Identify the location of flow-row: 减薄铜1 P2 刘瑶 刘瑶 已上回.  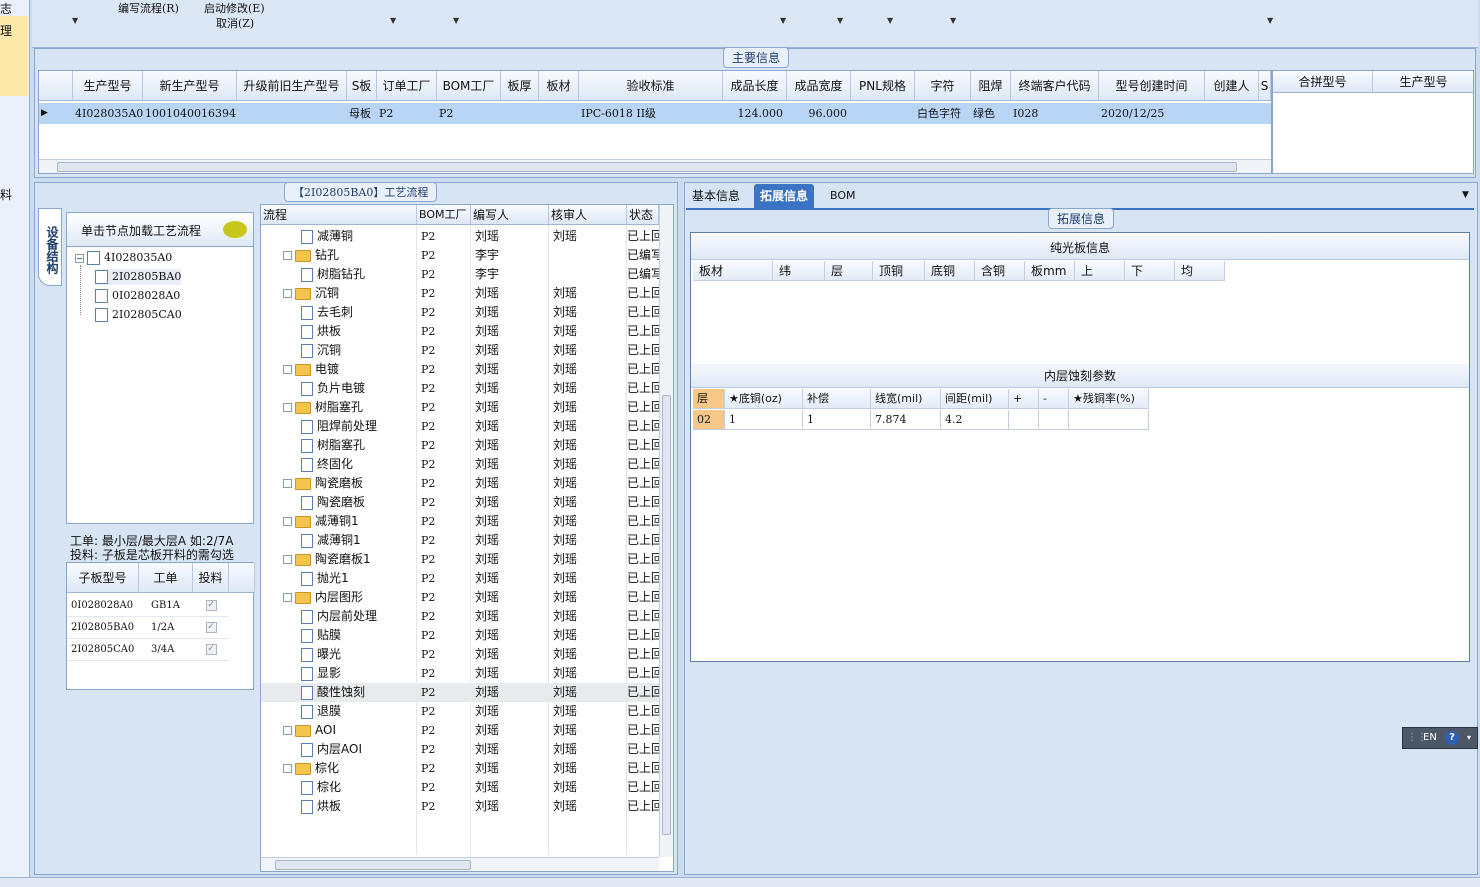
(460, 540).